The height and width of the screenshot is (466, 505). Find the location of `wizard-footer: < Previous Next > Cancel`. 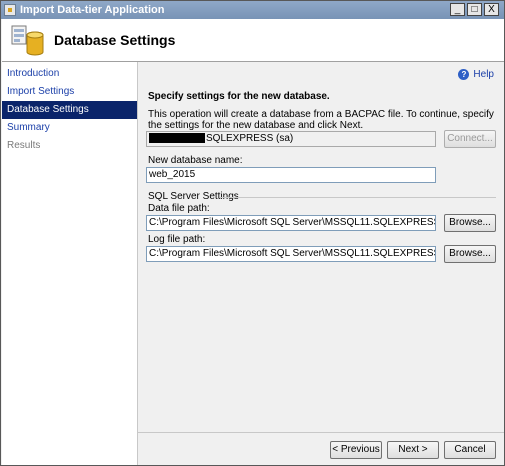

wizard-footer: < Previous Next > Cancel is located at coordinates (321, 448).